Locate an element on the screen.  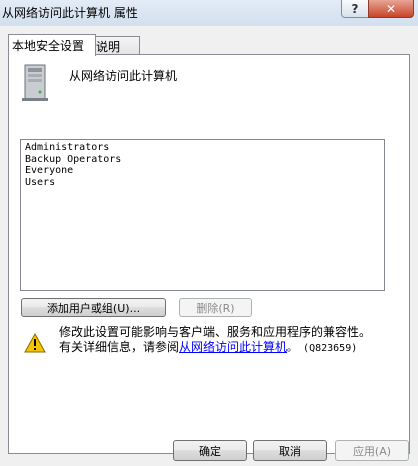
warning-icon is located at coordinates (35, 343).